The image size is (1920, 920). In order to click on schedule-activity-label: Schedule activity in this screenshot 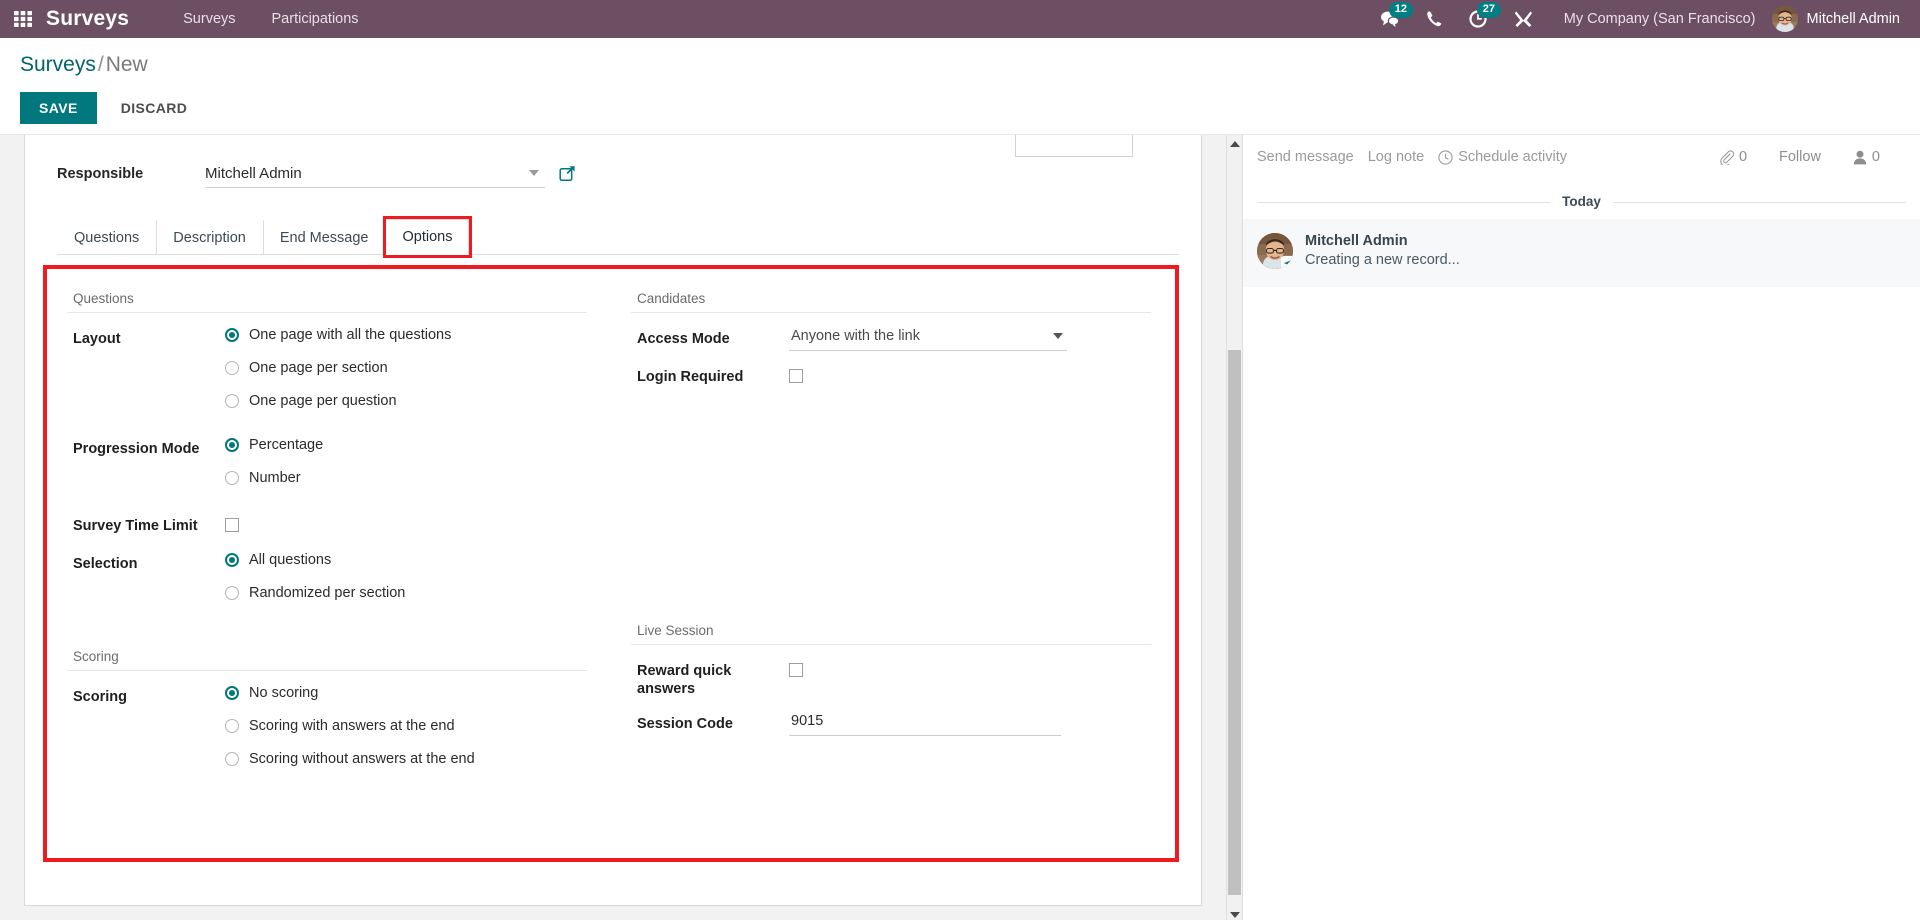, I will do `click(1512, 157)`.